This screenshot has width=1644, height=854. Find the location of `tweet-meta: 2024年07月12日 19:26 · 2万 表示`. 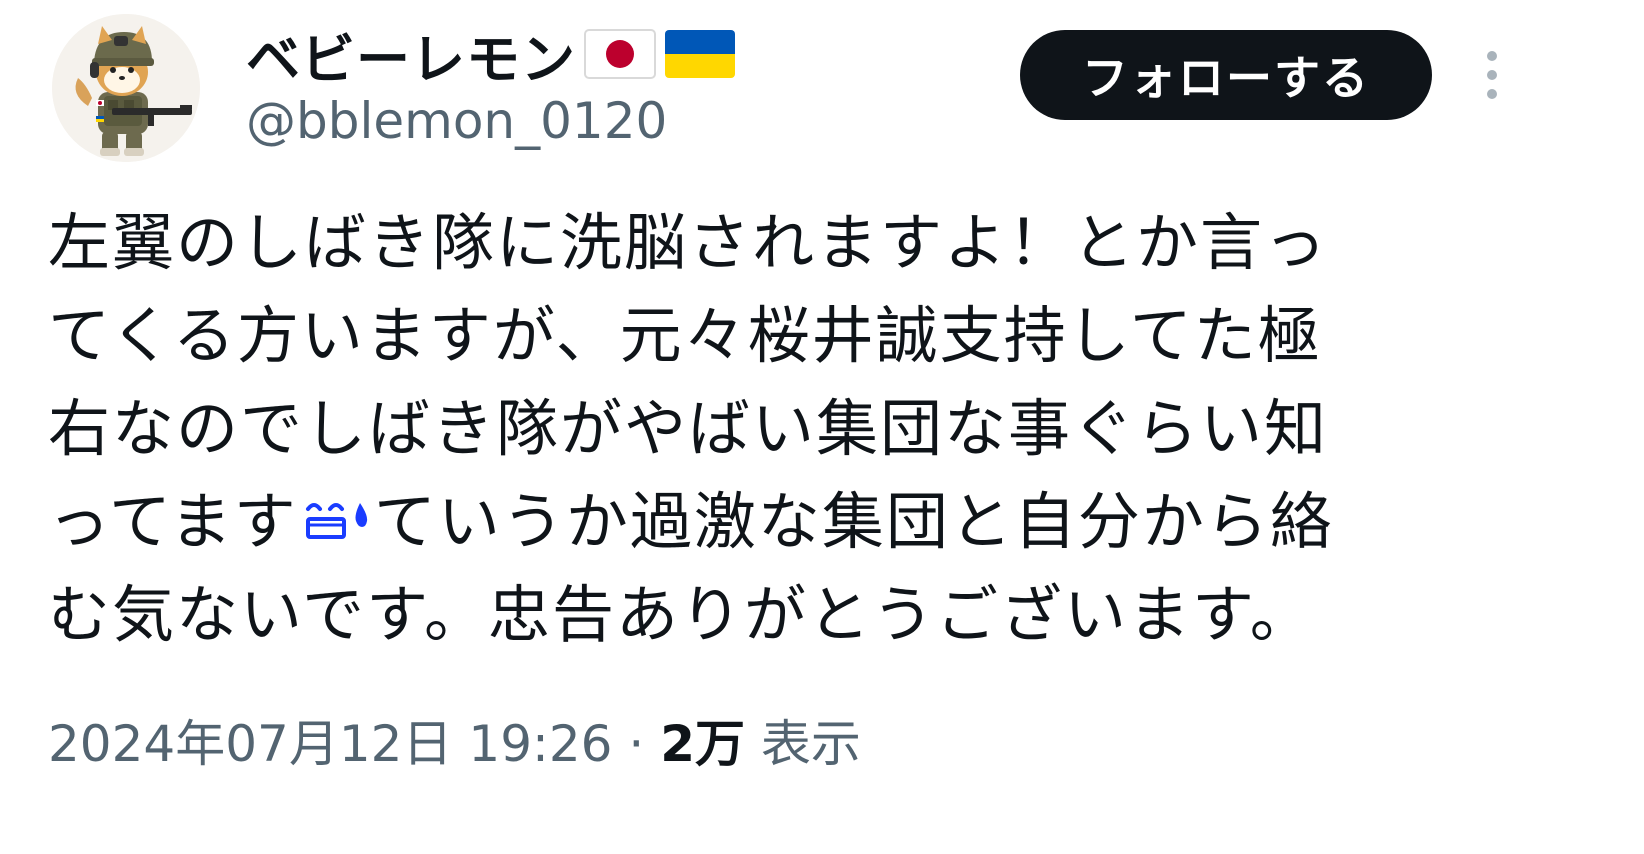

tweet-meta: 2024年07月12日 19:26 · 2万 表示 is located at coordinates (454, 740).